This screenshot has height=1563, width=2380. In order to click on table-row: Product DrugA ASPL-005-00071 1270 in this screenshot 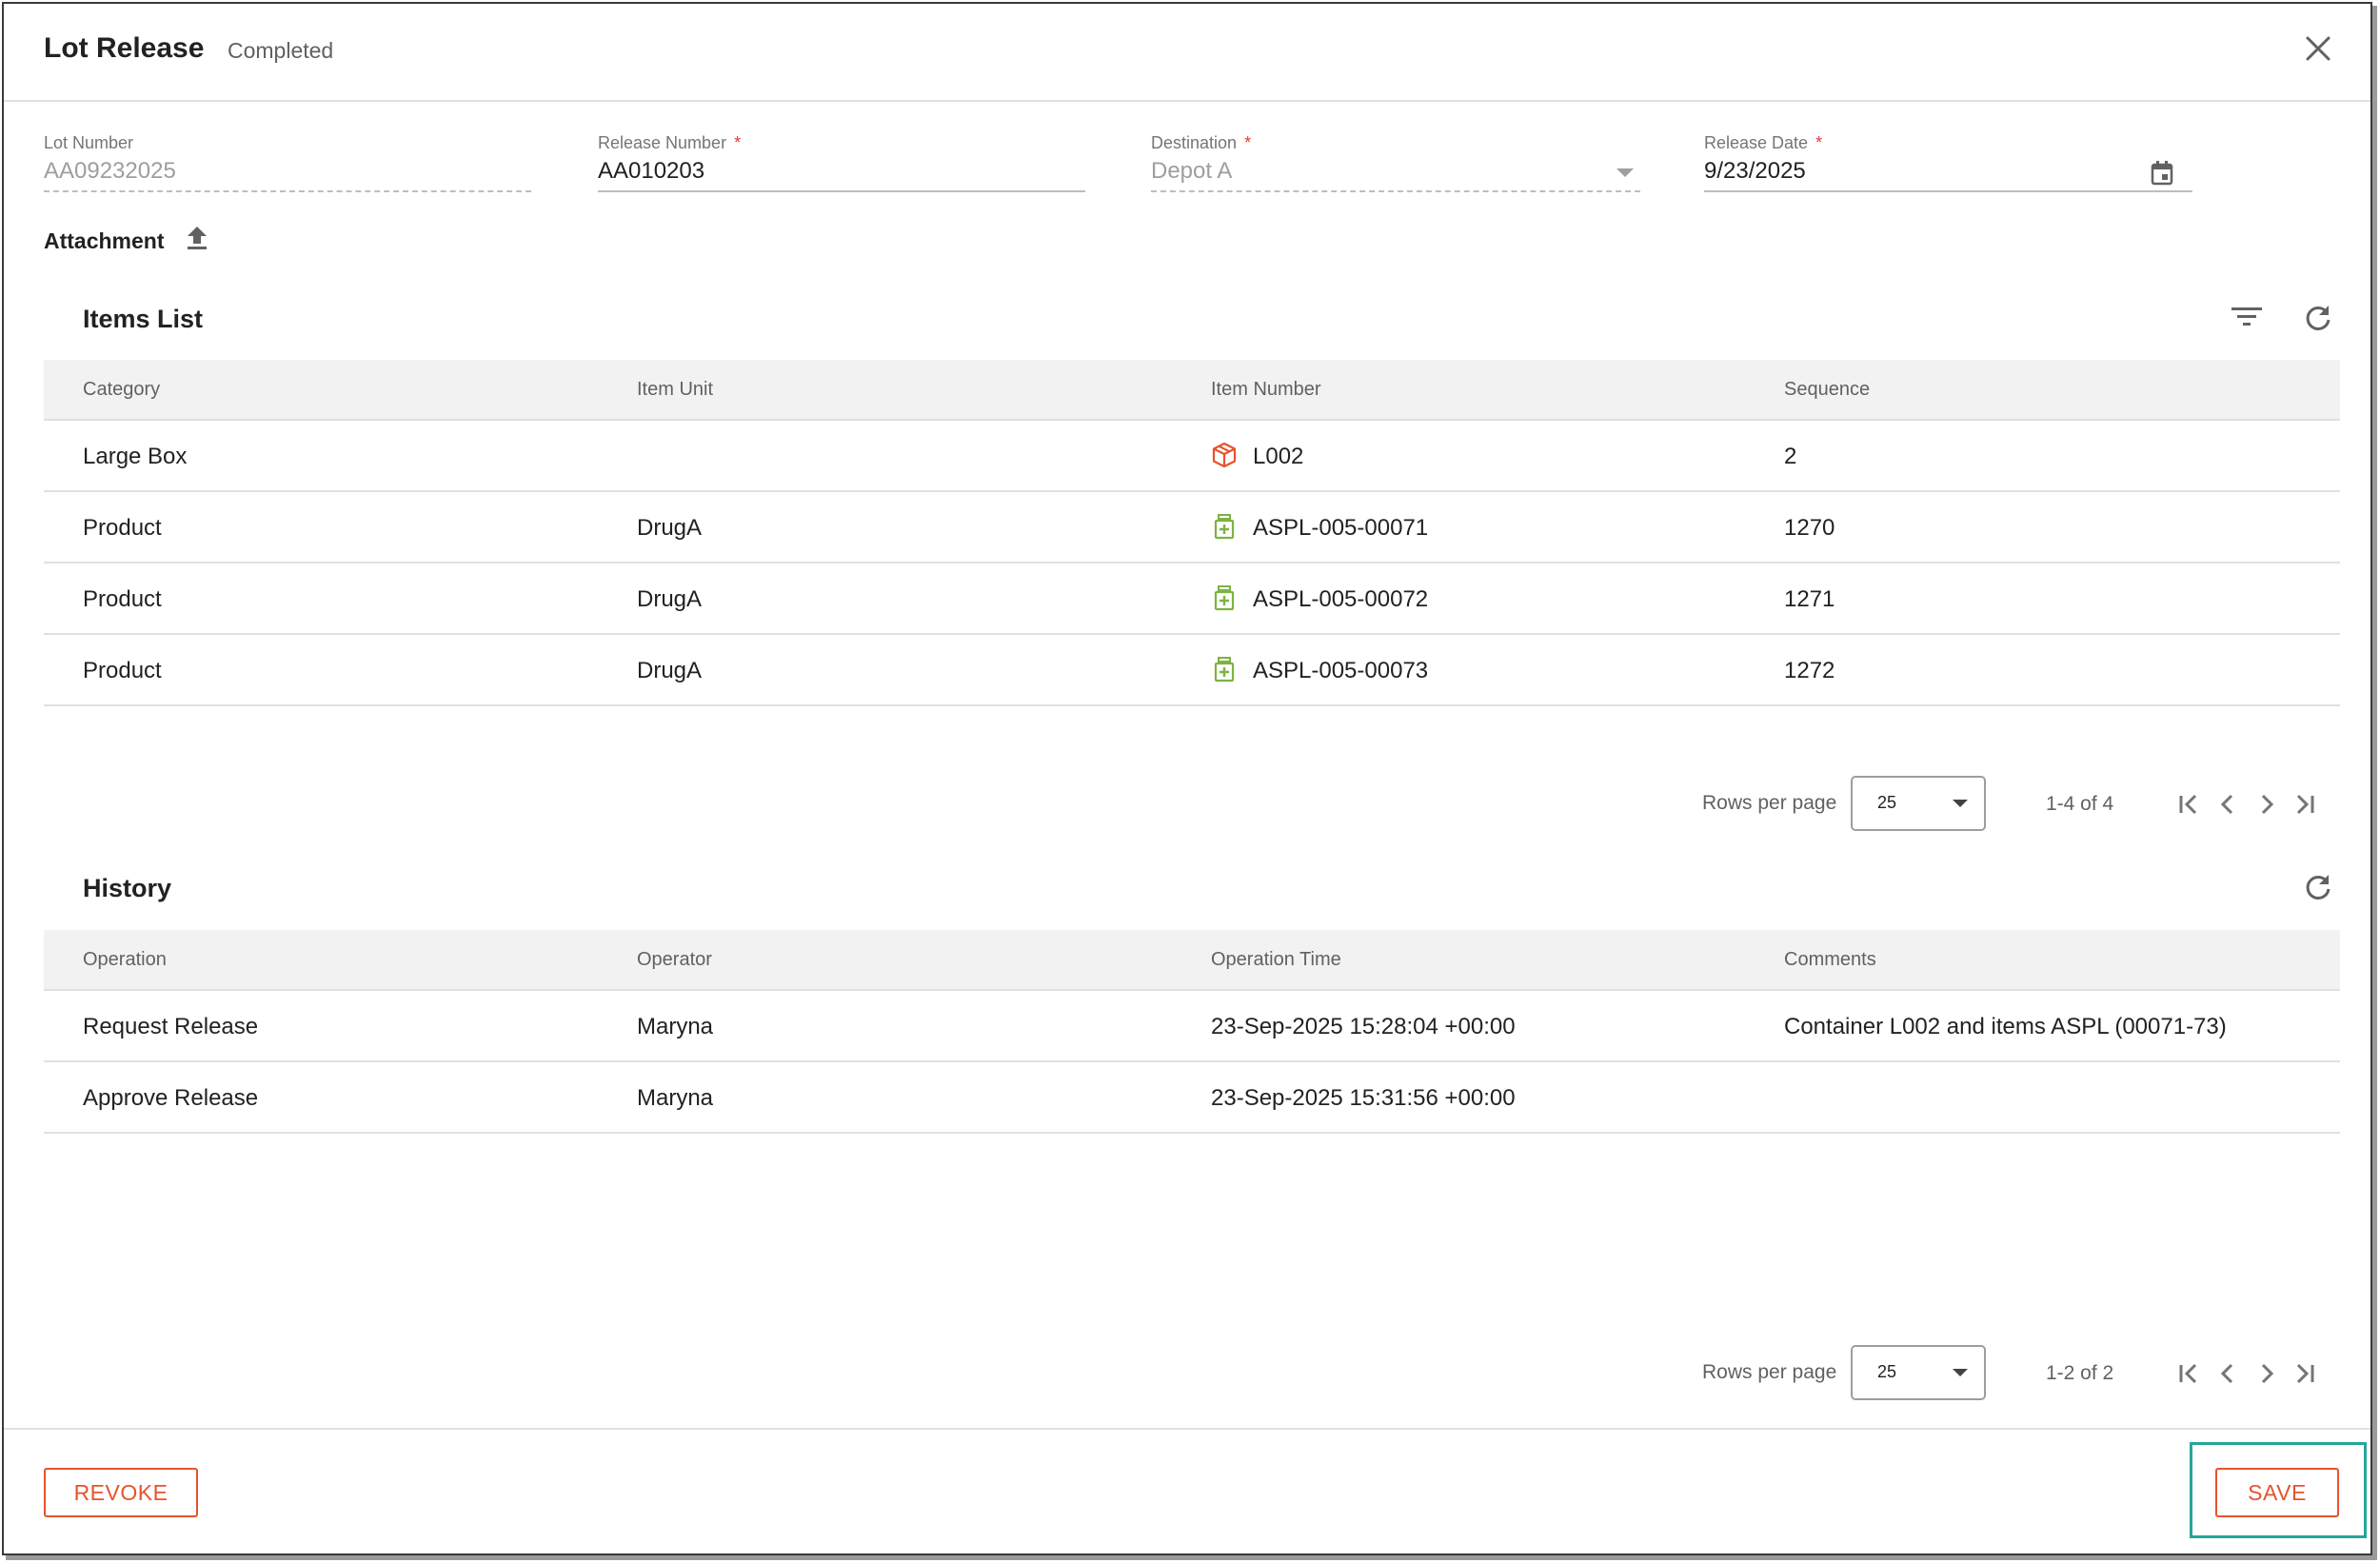, I will do `click(1192, 528)`.